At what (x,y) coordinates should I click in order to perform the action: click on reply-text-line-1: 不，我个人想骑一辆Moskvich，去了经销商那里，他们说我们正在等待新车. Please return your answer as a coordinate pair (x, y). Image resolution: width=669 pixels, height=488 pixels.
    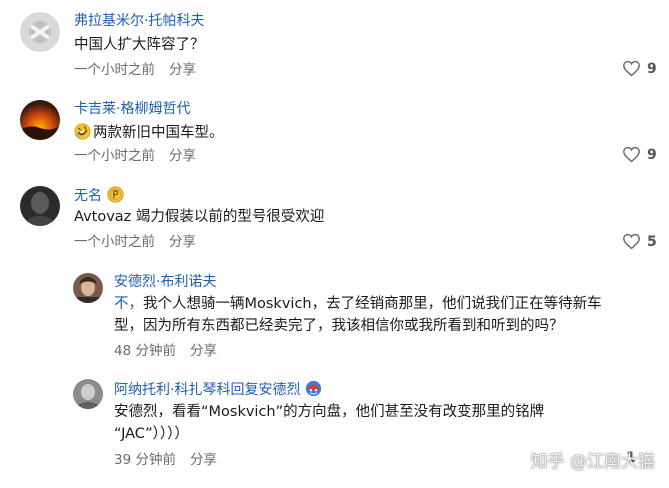
    Looking at the image, I should click on (389, 304).